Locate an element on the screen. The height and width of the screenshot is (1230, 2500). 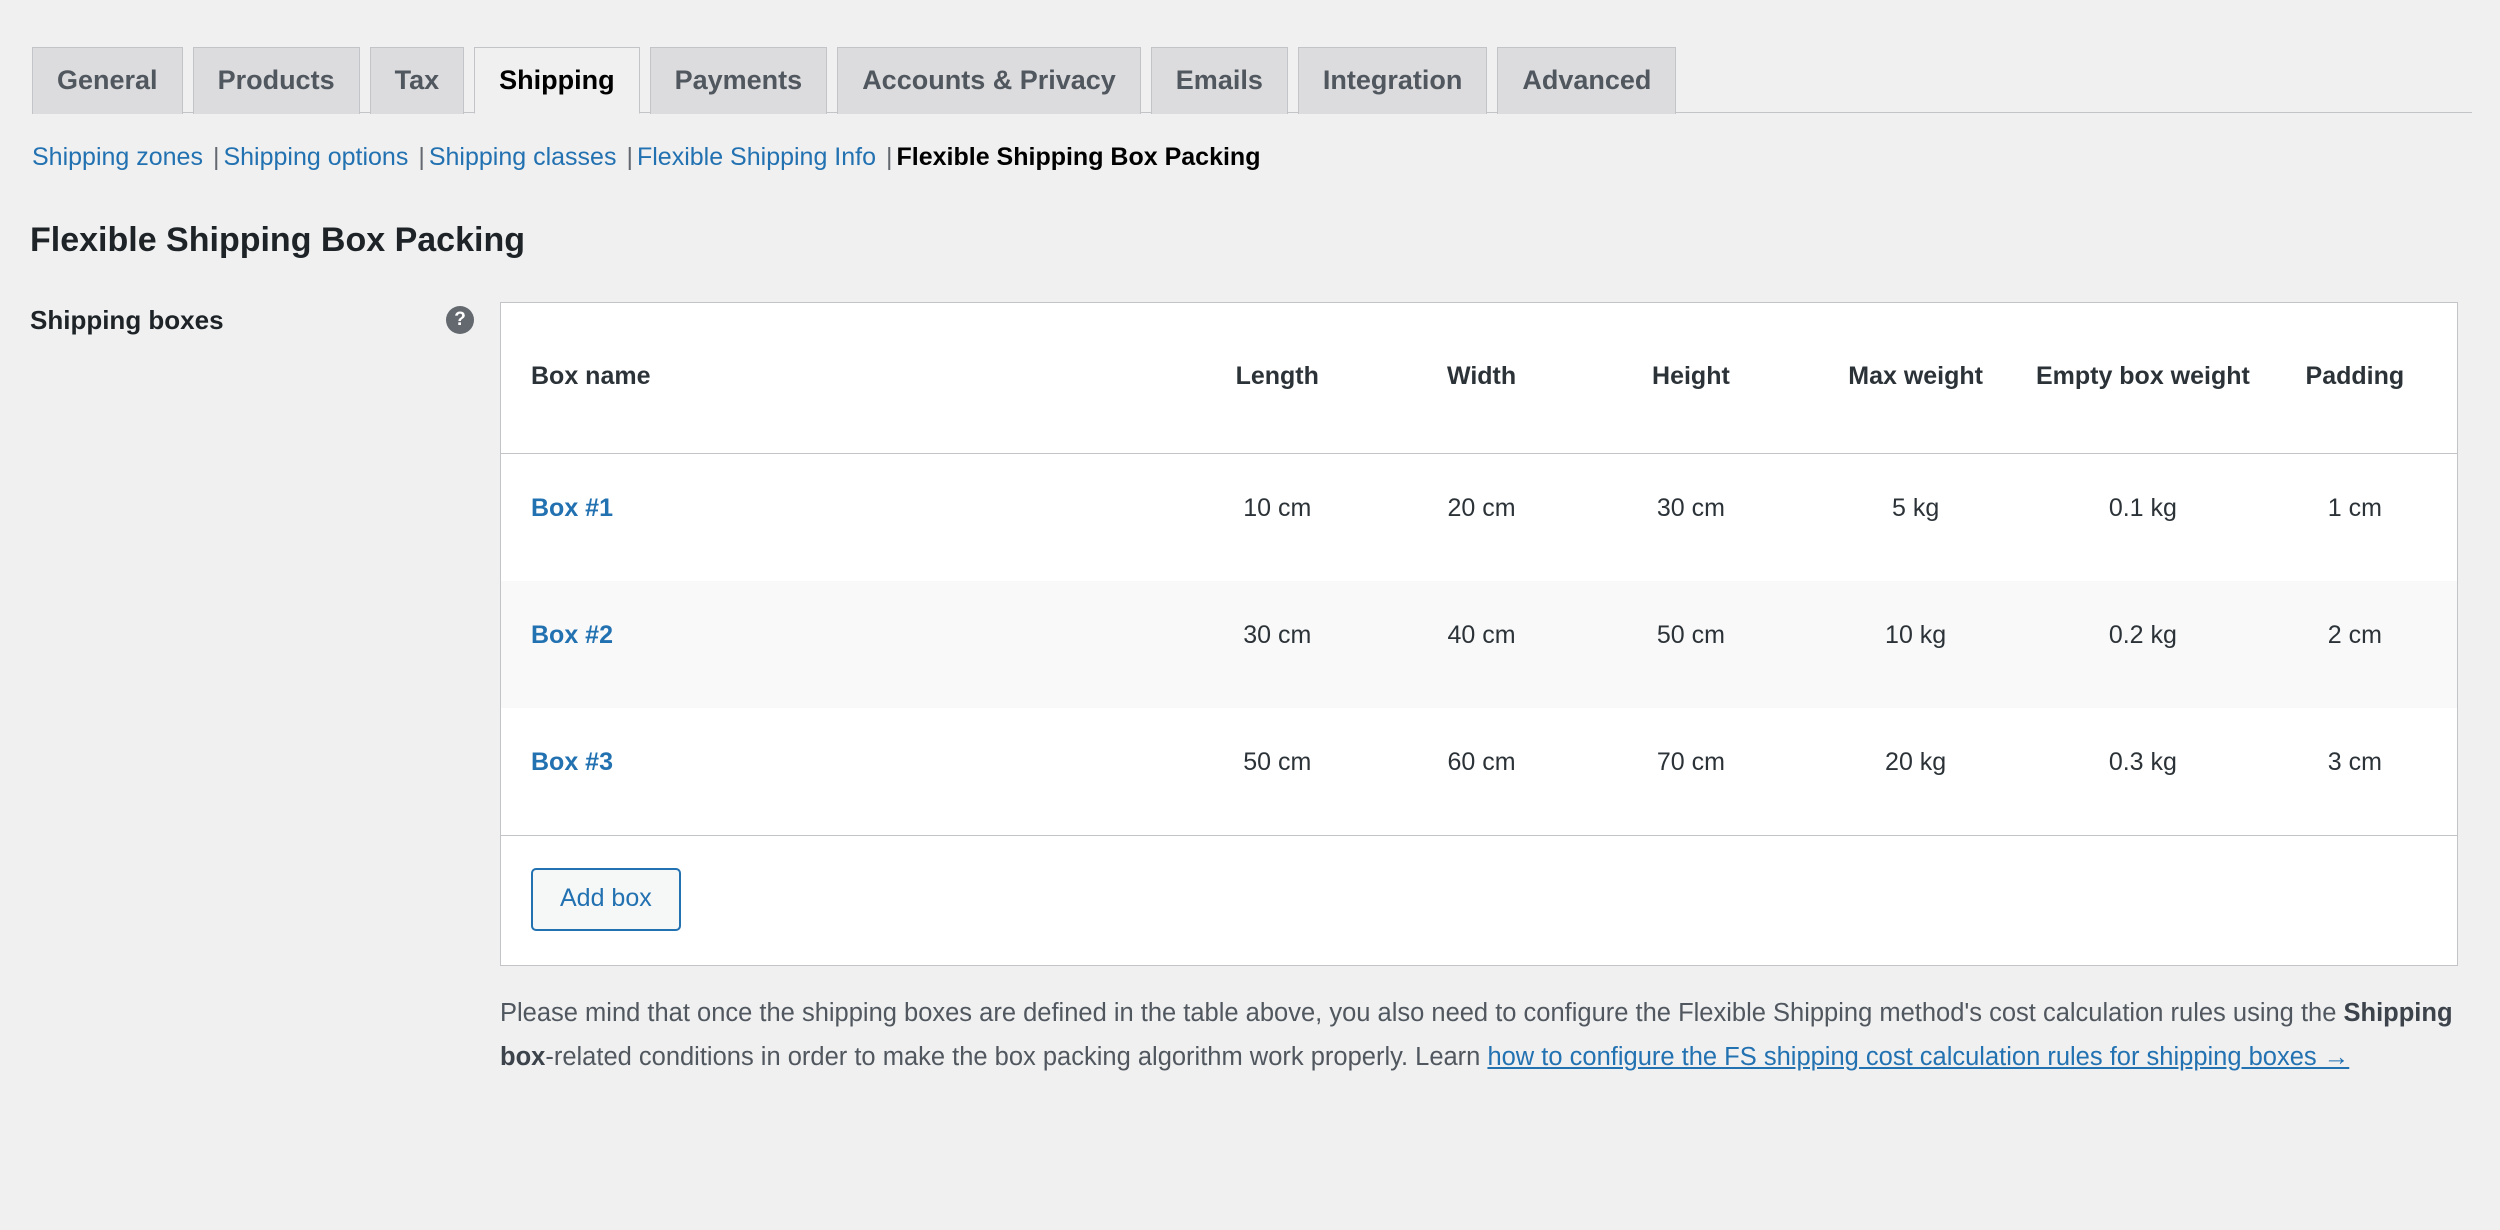
cell-height: 70 cm is located at coordinates (1690, 762).